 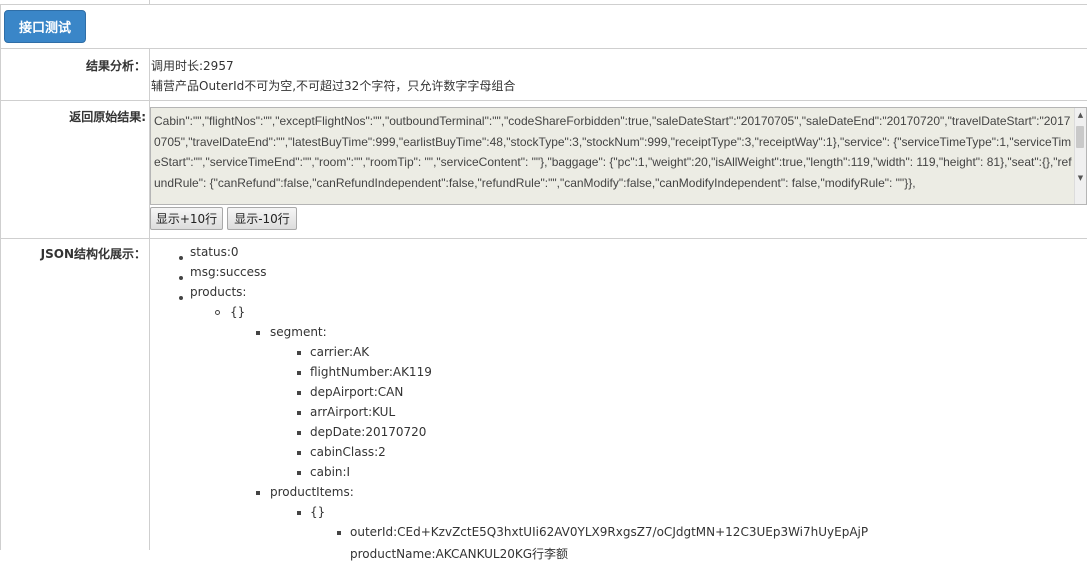 What do you see at coordinates (348, 452) in the screenshot?
I see `tree-node-cabin-class: cabinClass:2` at bounding box center [348, 452].